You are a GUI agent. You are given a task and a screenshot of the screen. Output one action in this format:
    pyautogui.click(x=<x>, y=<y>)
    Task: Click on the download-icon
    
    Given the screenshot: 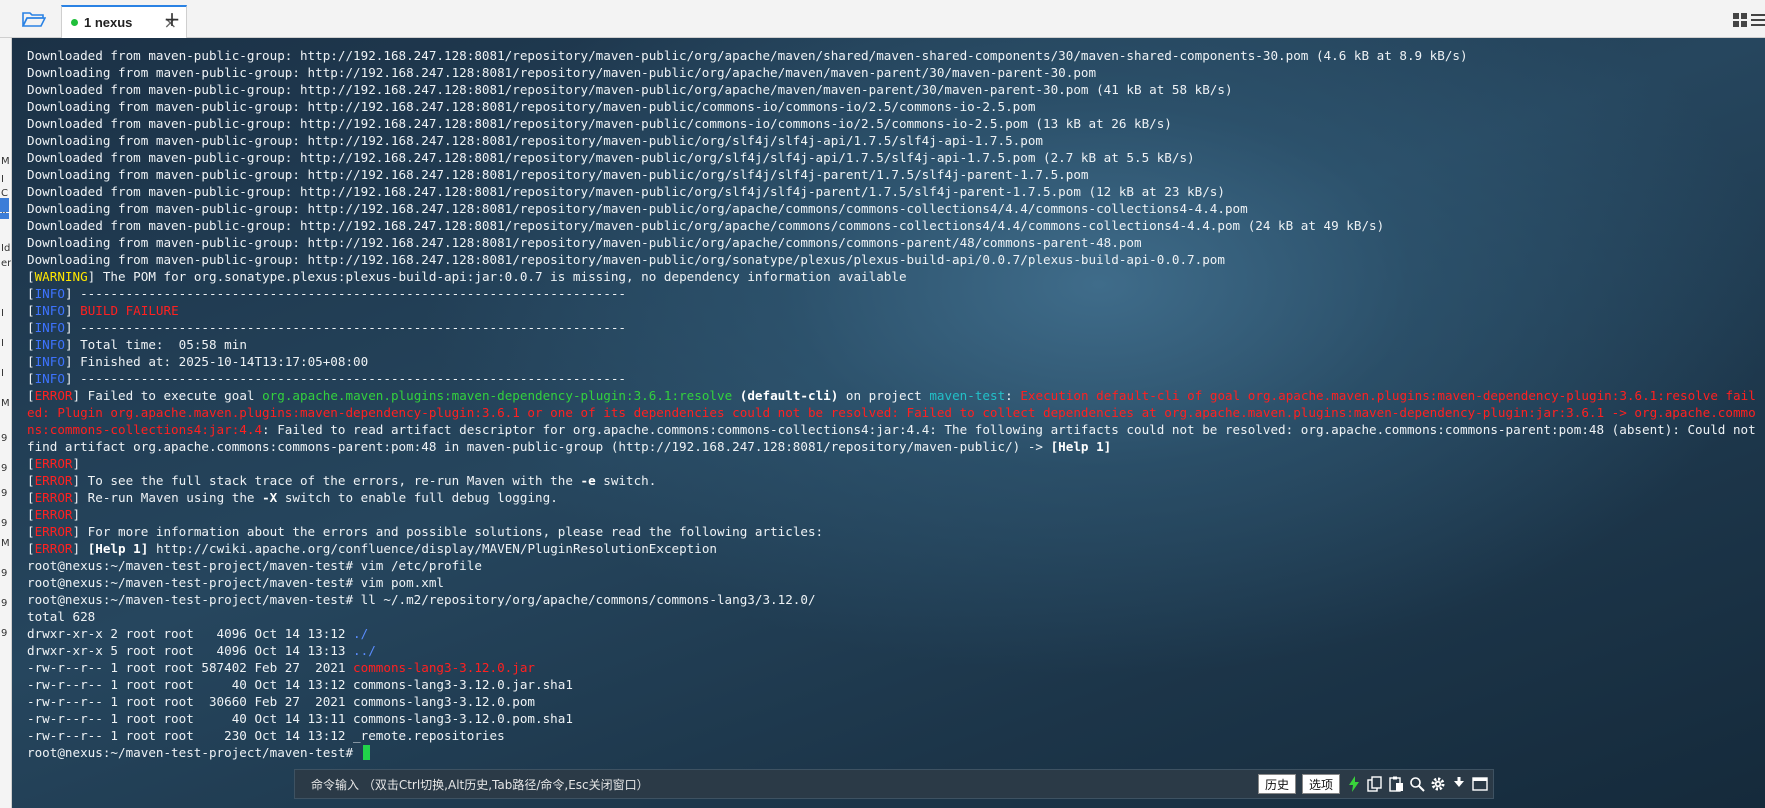 What is the action you would take?
    pyautogui.click(x=1459, y=784)
    